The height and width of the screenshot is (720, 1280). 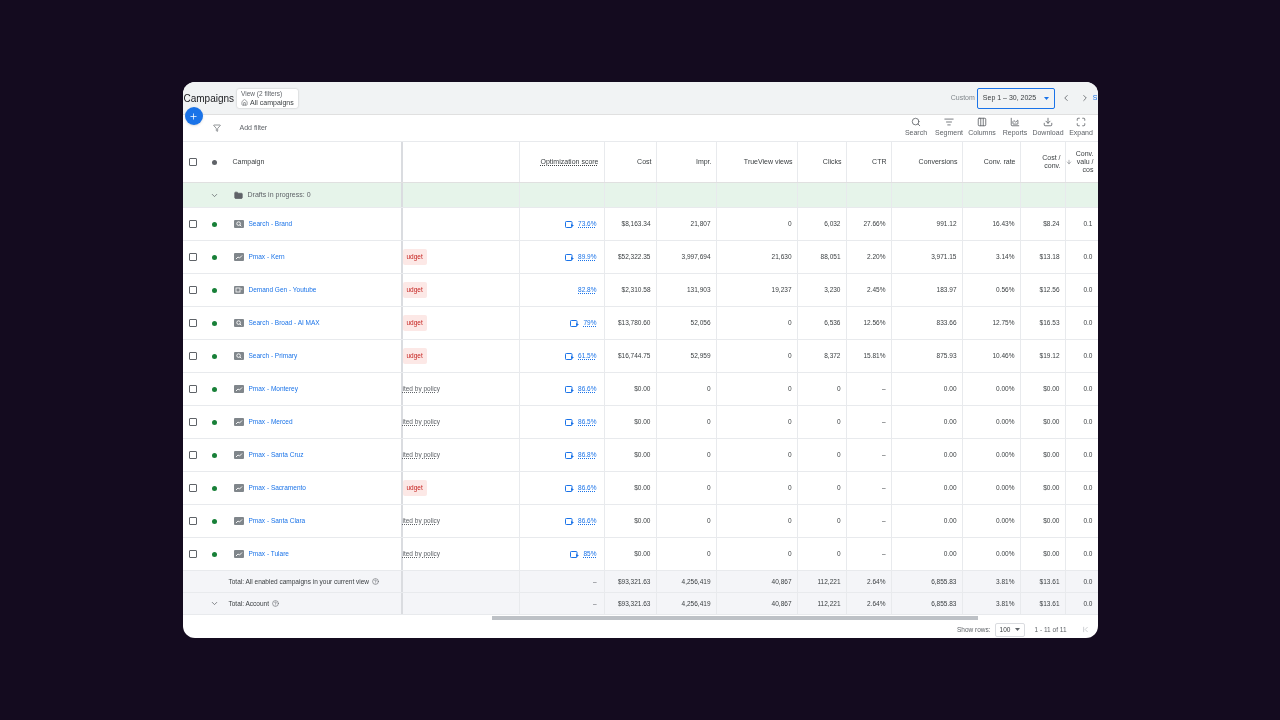 What do you see at coordinates (245, 102) in the screenshot?
I see `home-icon` at bounding box center [245, 102].